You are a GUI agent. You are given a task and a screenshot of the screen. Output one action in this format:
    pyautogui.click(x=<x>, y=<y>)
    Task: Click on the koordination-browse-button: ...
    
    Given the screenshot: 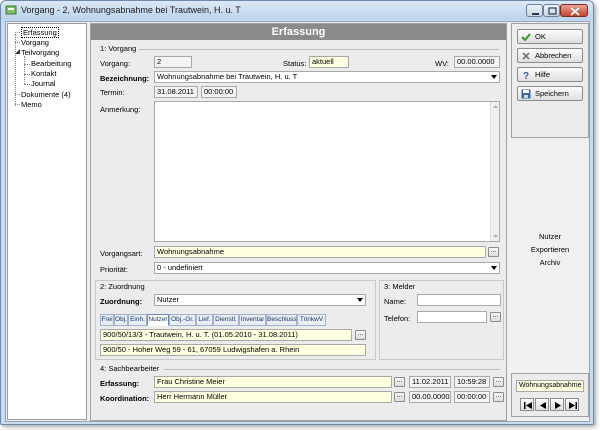 What is the action you would take?
    pyautogui.click(x=399, y=397)
    